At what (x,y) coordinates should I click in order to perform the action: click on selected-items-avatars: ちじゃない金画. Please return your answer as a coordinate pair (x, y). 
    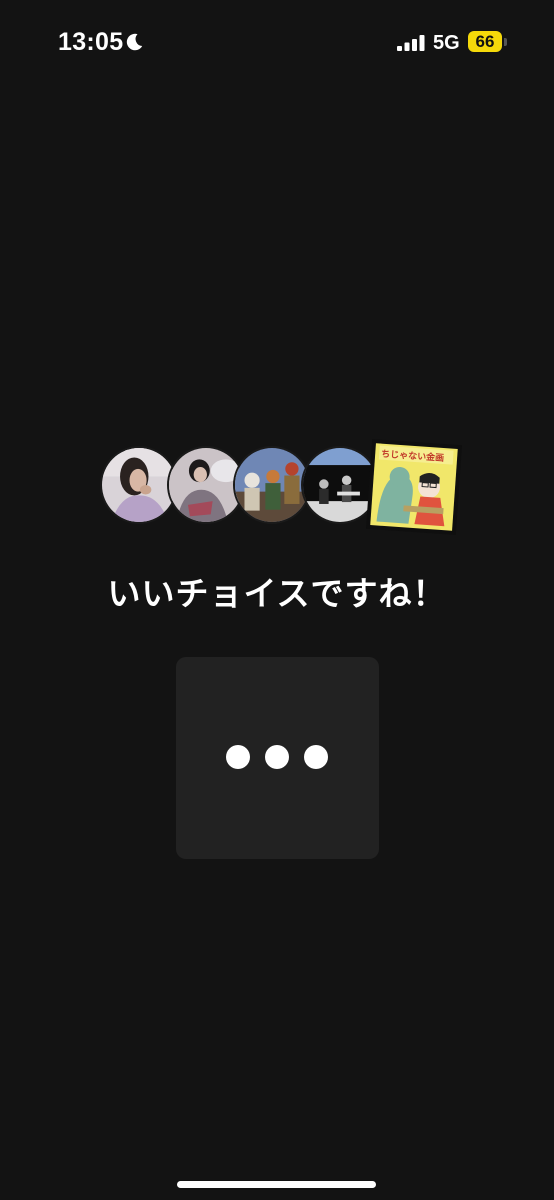
    Looking at the image, I should click on (285, 488).